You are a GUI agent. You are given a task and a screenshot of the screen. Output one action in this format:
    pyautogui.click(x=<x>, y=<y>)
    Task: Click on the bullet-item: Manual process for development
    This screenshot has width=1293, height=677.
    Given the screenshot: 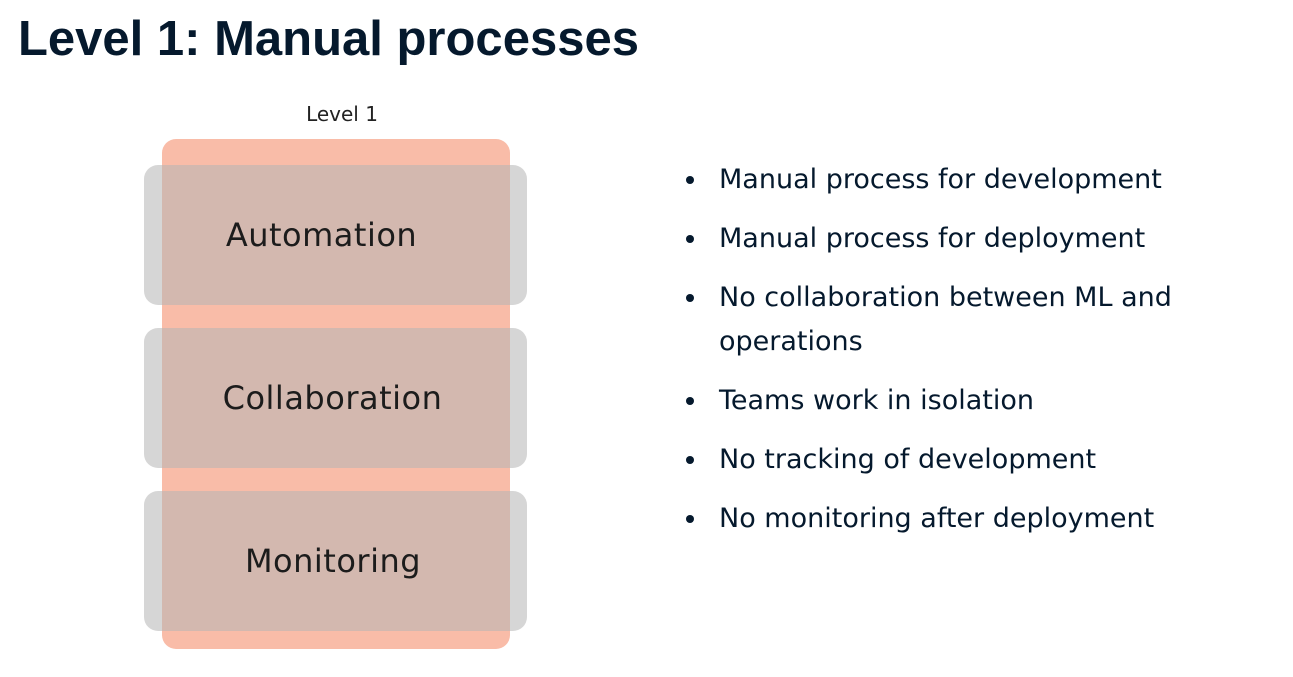 What is the action you would take?
    pyautogui.click(x=976, y=180)
    